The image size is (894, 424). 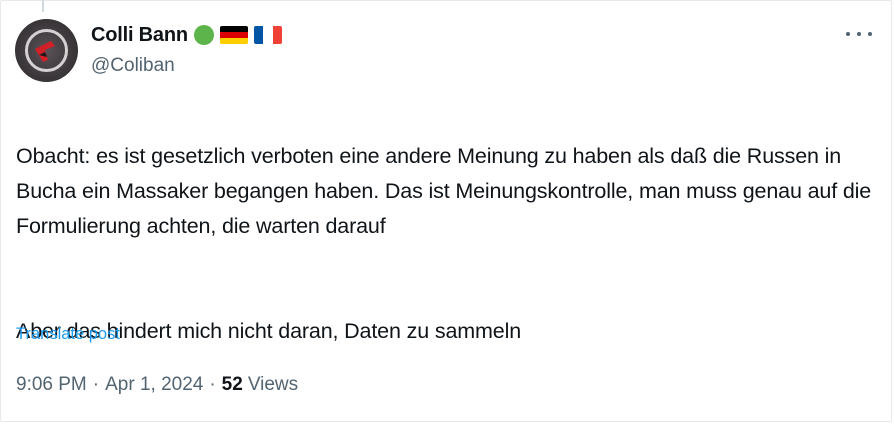 I want to click on views-label: Views, so click(x=273, y=384).